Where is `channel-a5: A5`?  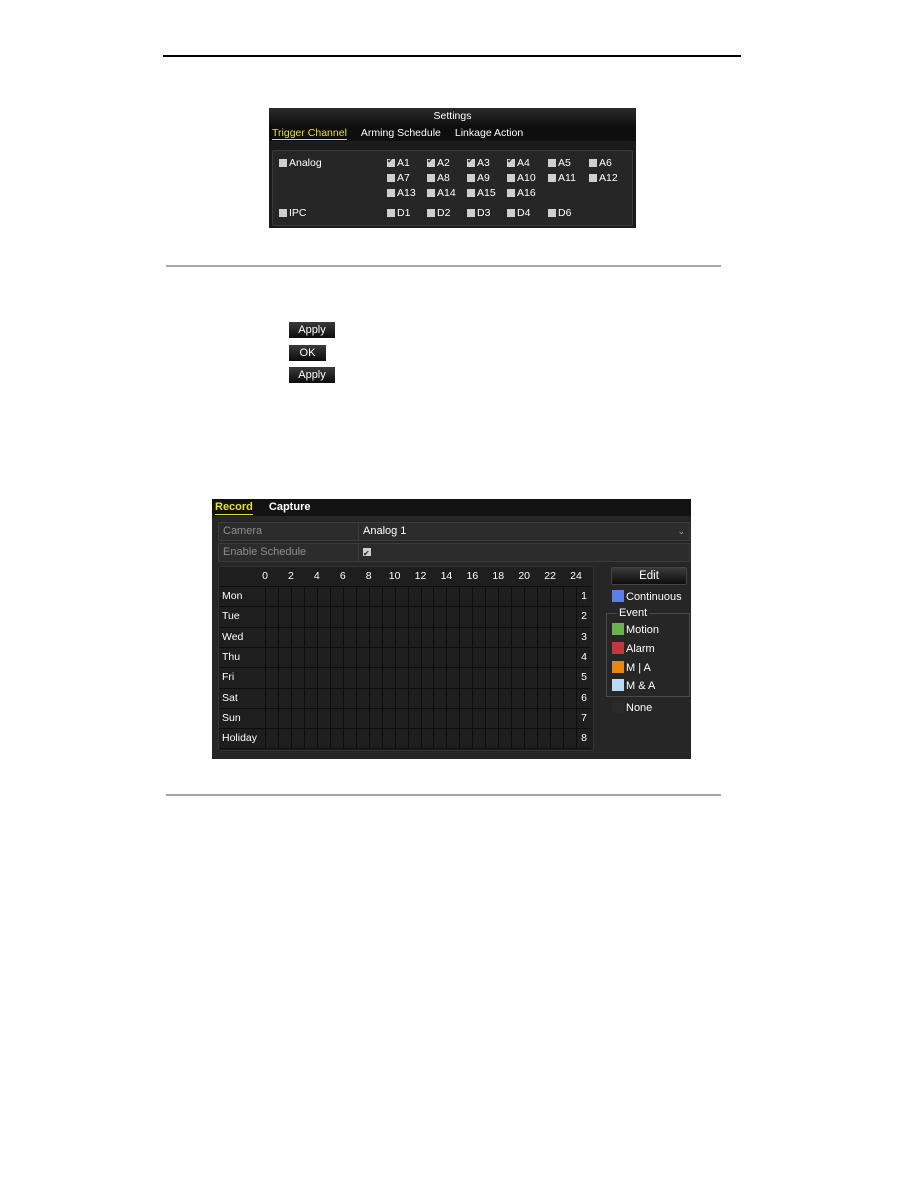
channel-a5: A5 is located at coordinates (559, 163).